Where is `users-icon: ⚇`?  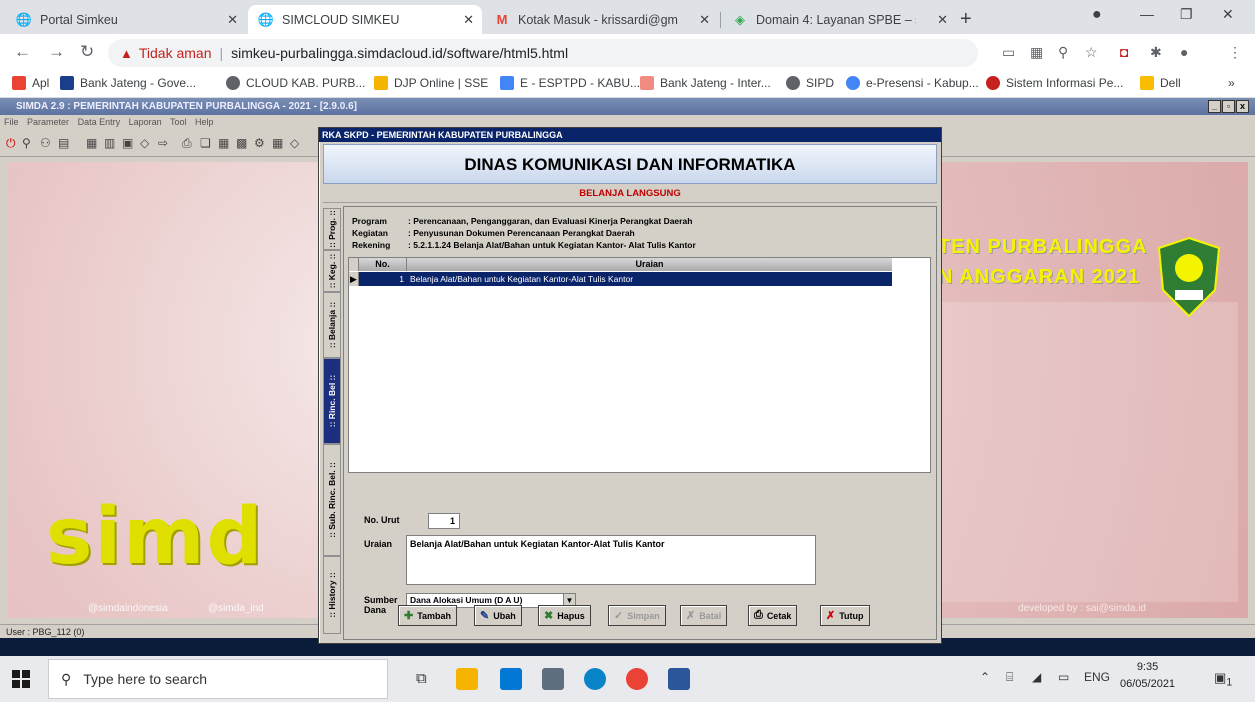
users-icon: ⚇ is located at coordinates (45, 143).